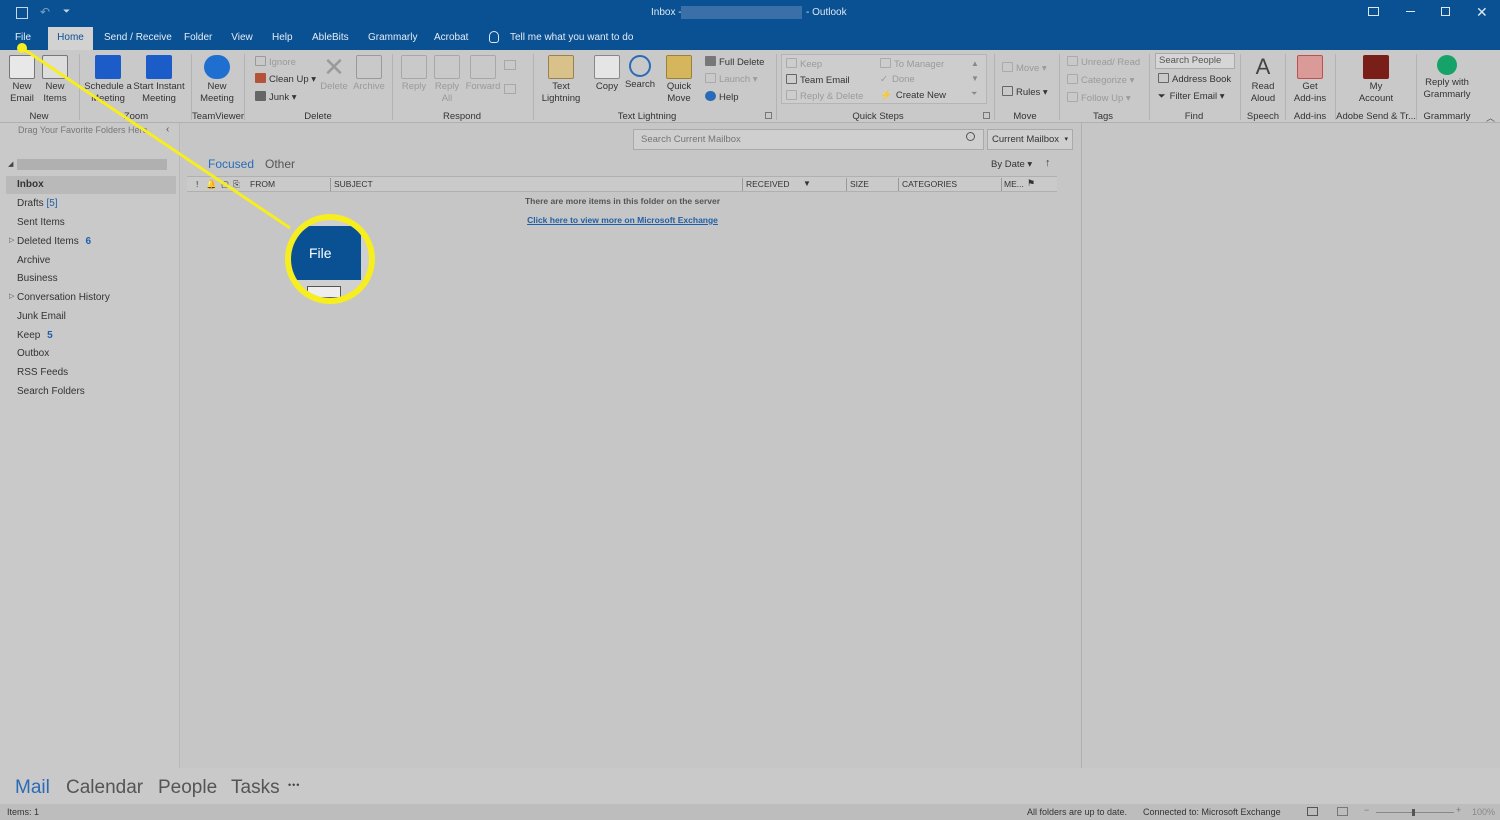 The width and height of the screenshot is (1500, 820). I want to click on deleted-items-expand-icon: ▷, so click(11, 240).